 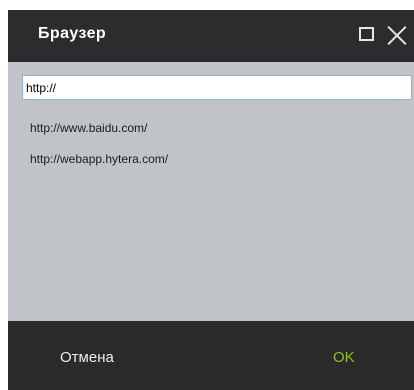 What do you see at coordinates (211, 36) in the screenshot?
I see `title-bar: Браузер` at bounding box center [211, 36].